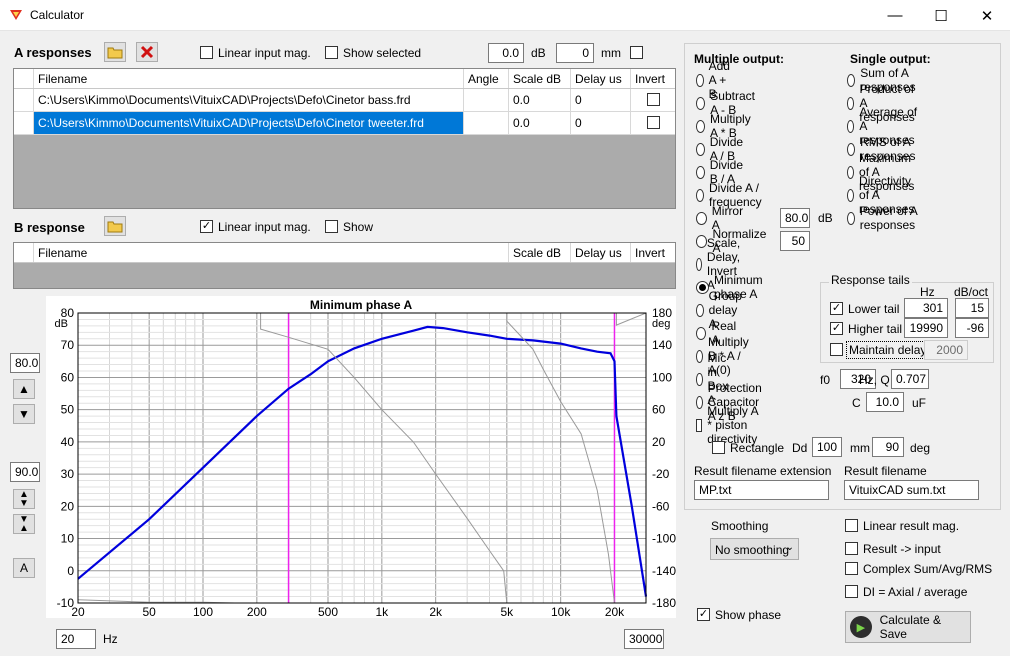  Describe the element at coordinates (883, 218) in the screenshot. I see `single-option-6: Power of A responses` at that location.